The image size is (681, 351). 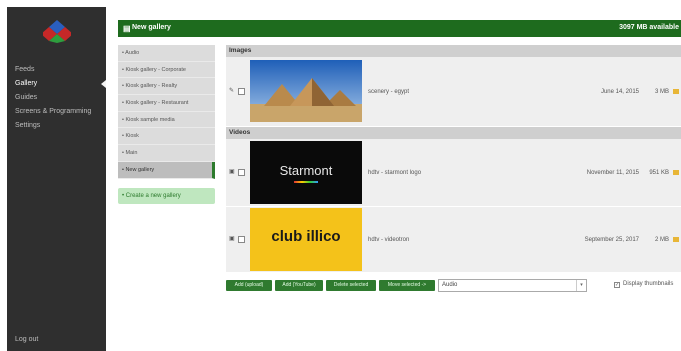 What do you see at coordinates (659, 173) in the screenshot?
I see `media-size: 951 KB` at bounding box center [659, 173].